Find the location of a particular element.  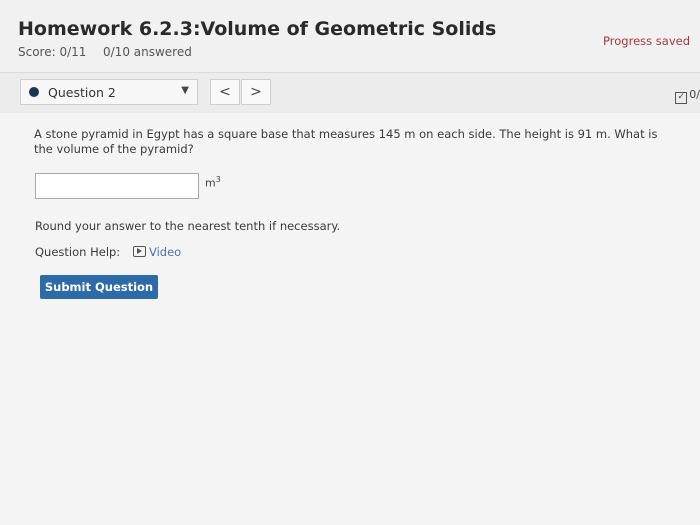

submit-question-button: Submit Question is located at coordinates (99, 287).